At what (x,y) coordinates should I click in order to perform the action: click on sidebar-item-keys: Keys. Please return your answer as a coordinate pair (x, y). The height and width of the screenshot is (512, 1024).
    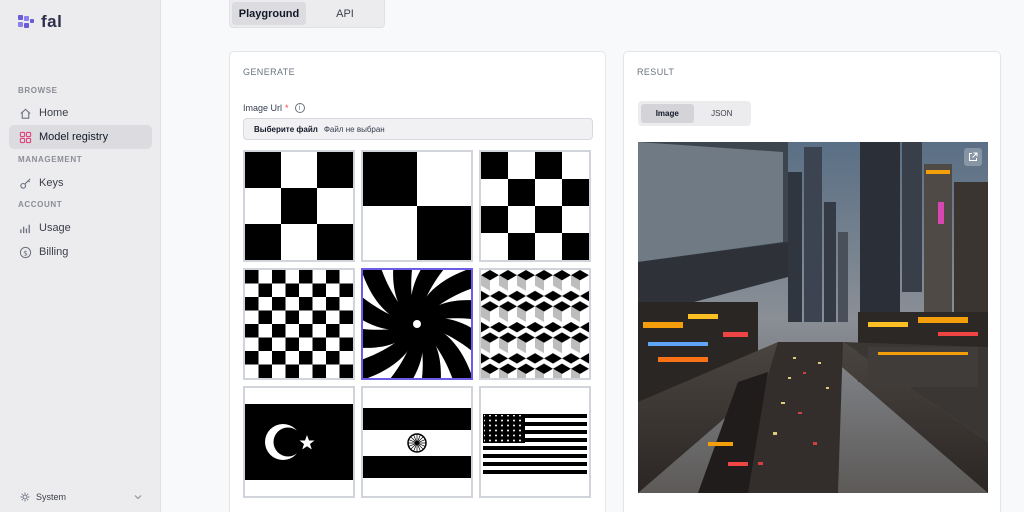
    Looking at the image, I should click on (80, 183).